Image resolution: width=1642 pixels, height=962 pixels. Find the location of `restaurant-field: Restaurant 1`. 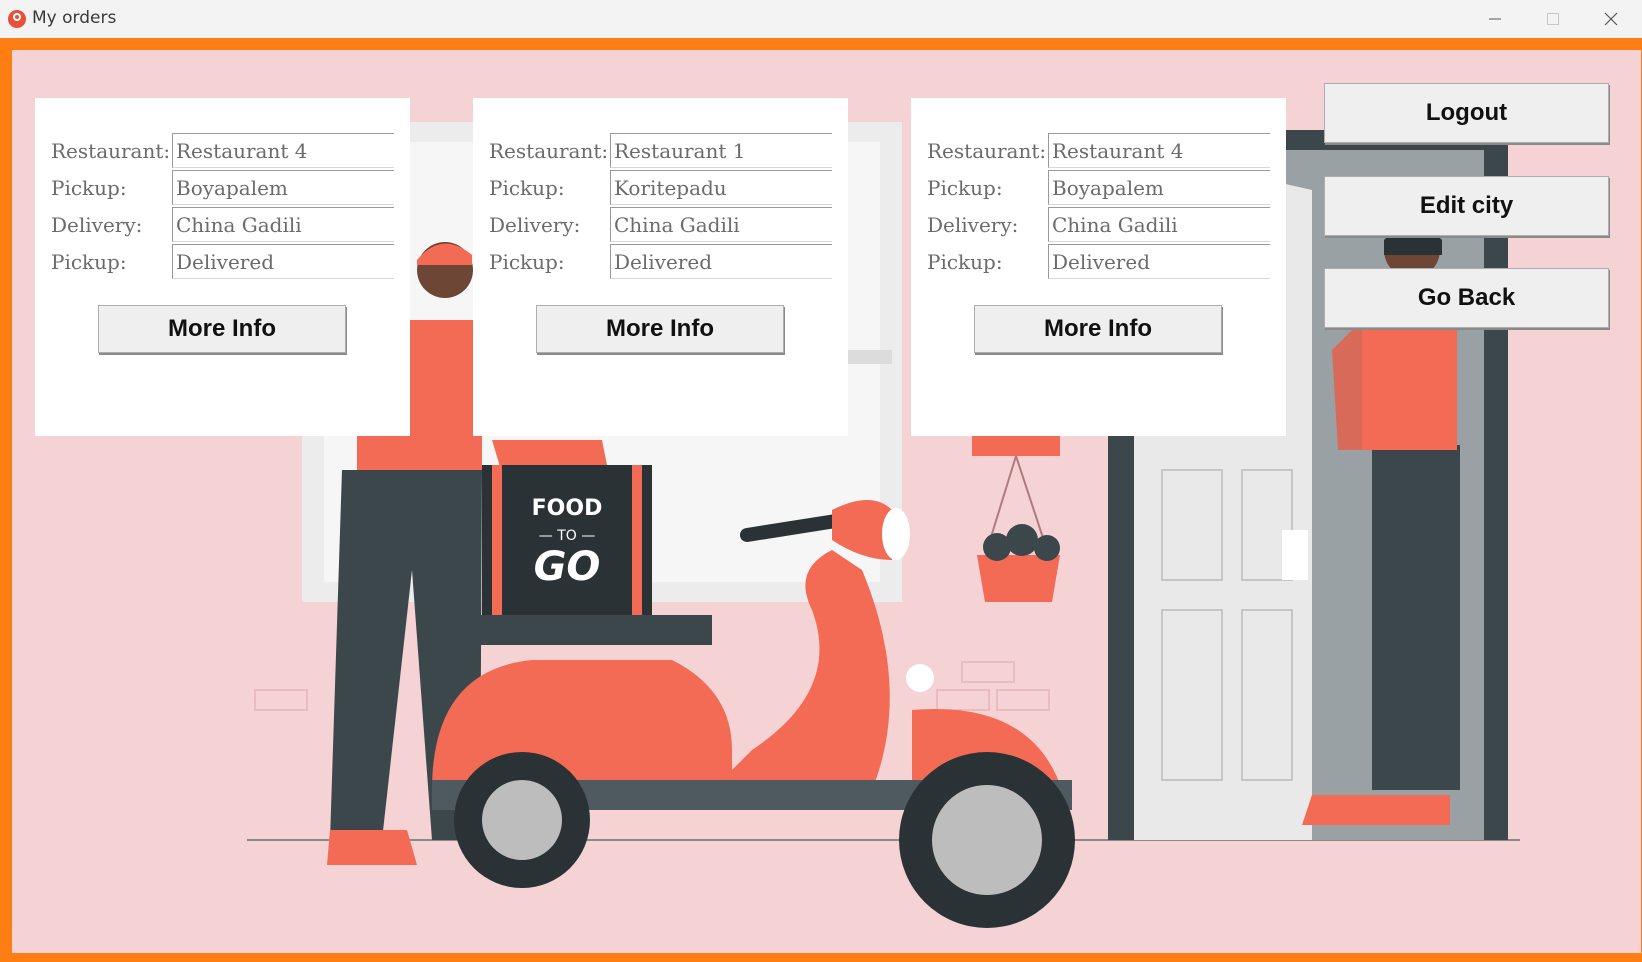

restaurant-field: Restaurant 1 is located at coordinates (721, 150).